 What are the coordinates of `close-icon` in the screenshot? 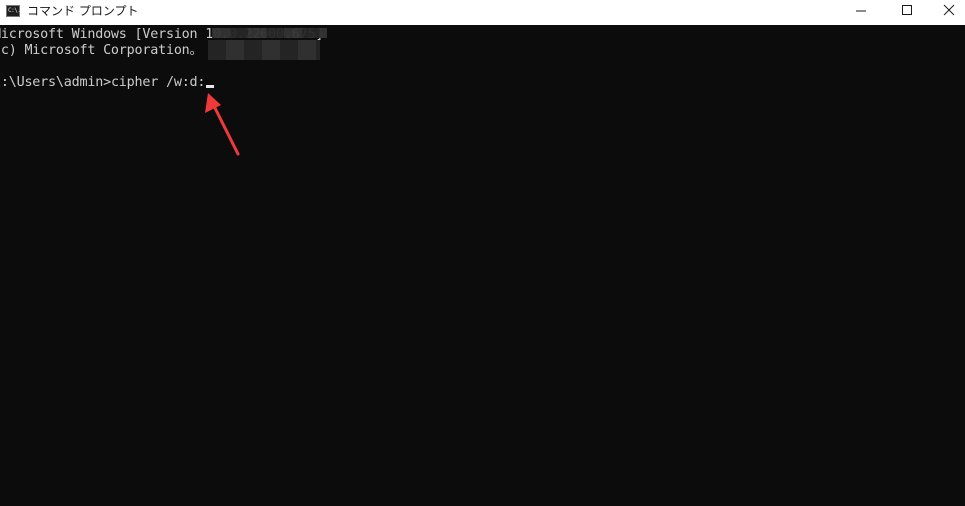 It's located at (949, 10).